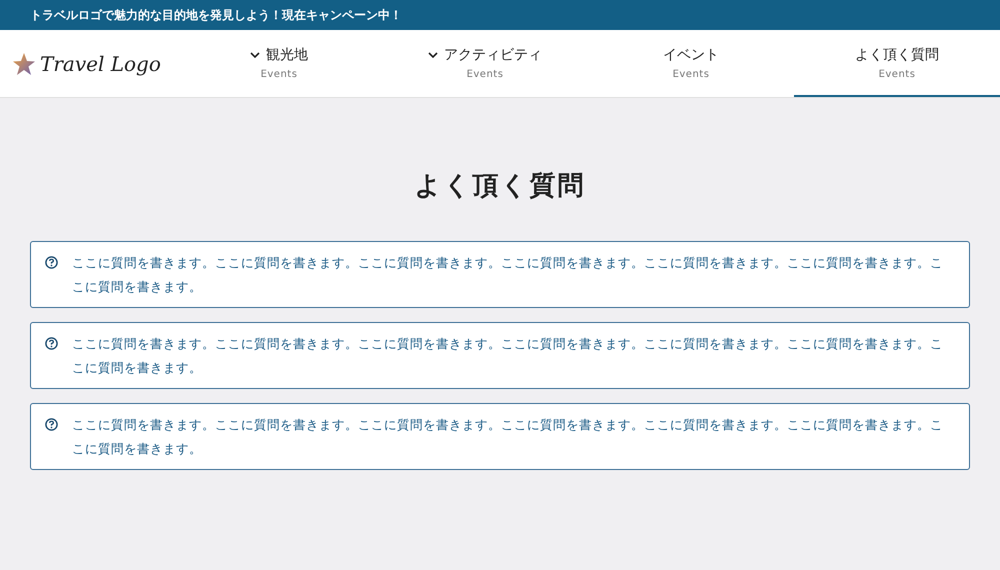 Image resolution: width=1000 pixels, height=570 pixels. Describe the element at coordinates (216, 15) in the screenshot. I see `announcement-text: トラベルロゴで魅力的な目的地を発見しよう！現在キャンペーン中！` at that location.